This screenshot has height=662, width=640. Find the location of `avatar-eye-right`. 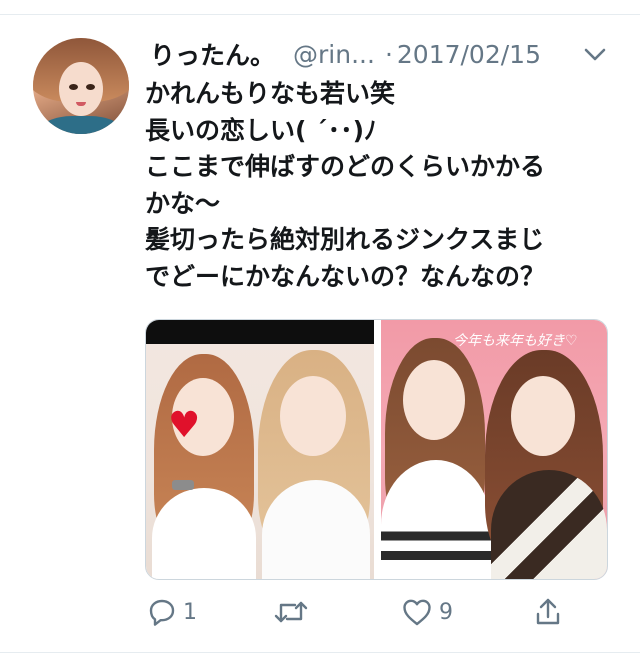

avatar-eye-right is located at coordinates (90, 87).